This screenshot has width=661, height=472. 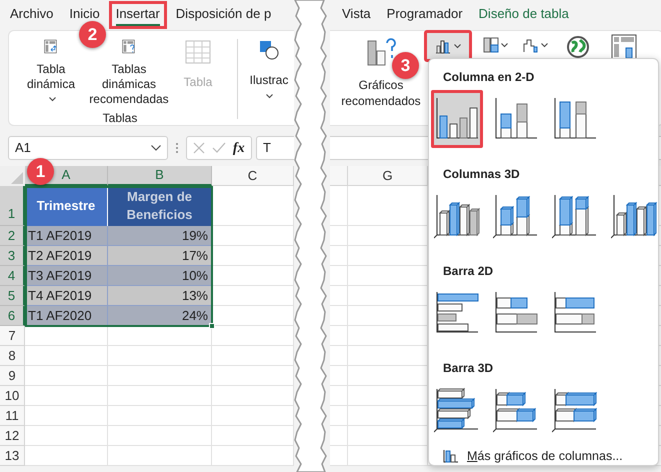 What do you see at coordinates (212, 326) in the screenshot?
I see `fill-handle` at bounding box center [212, 326].